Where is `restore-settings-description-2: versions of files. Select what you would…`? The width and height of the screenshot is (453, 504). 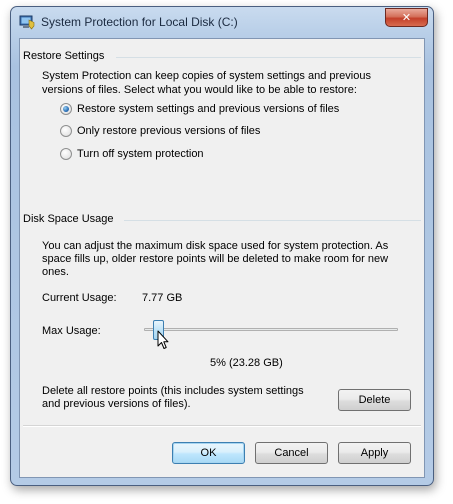 restore-settings-description-2: versions of files. Select what you would… is located at coordinates (199, 90).